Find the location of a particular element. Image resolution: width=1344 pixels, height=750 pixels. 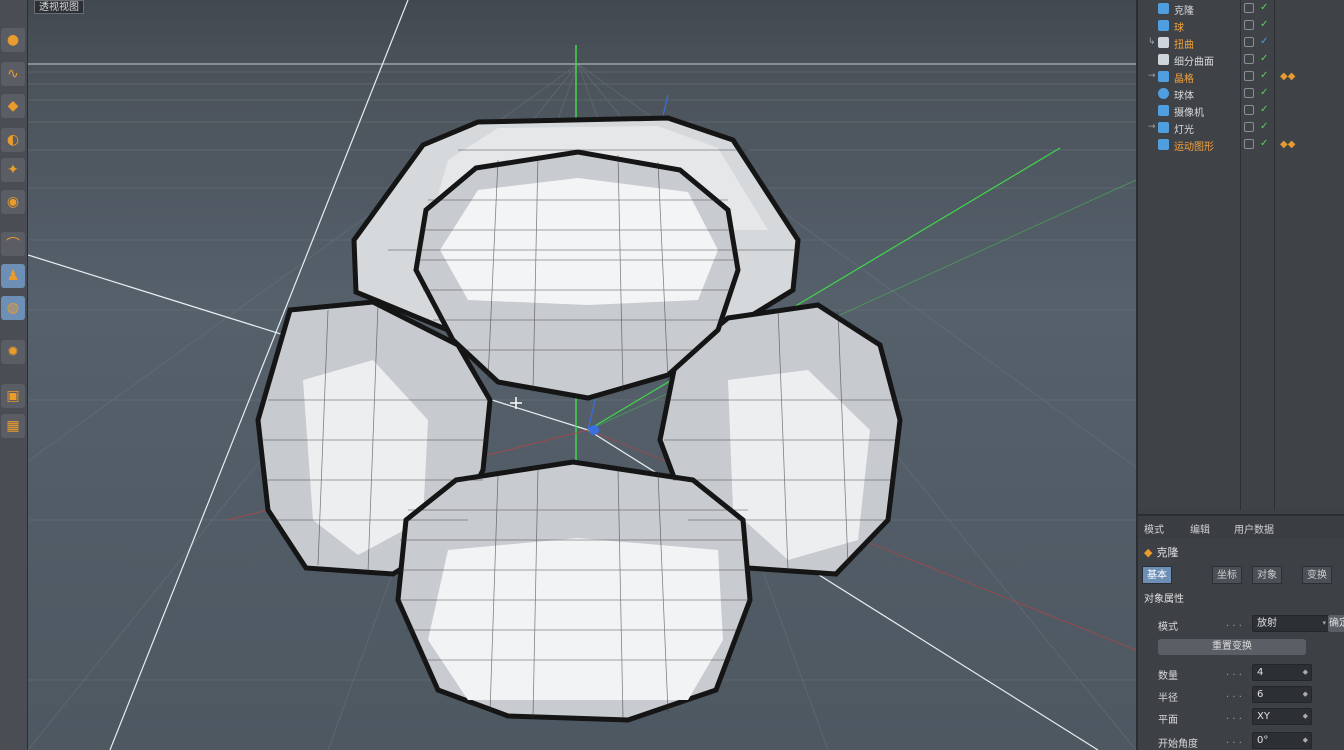

object-name: 球体 is located at coordinates (1184, 96).